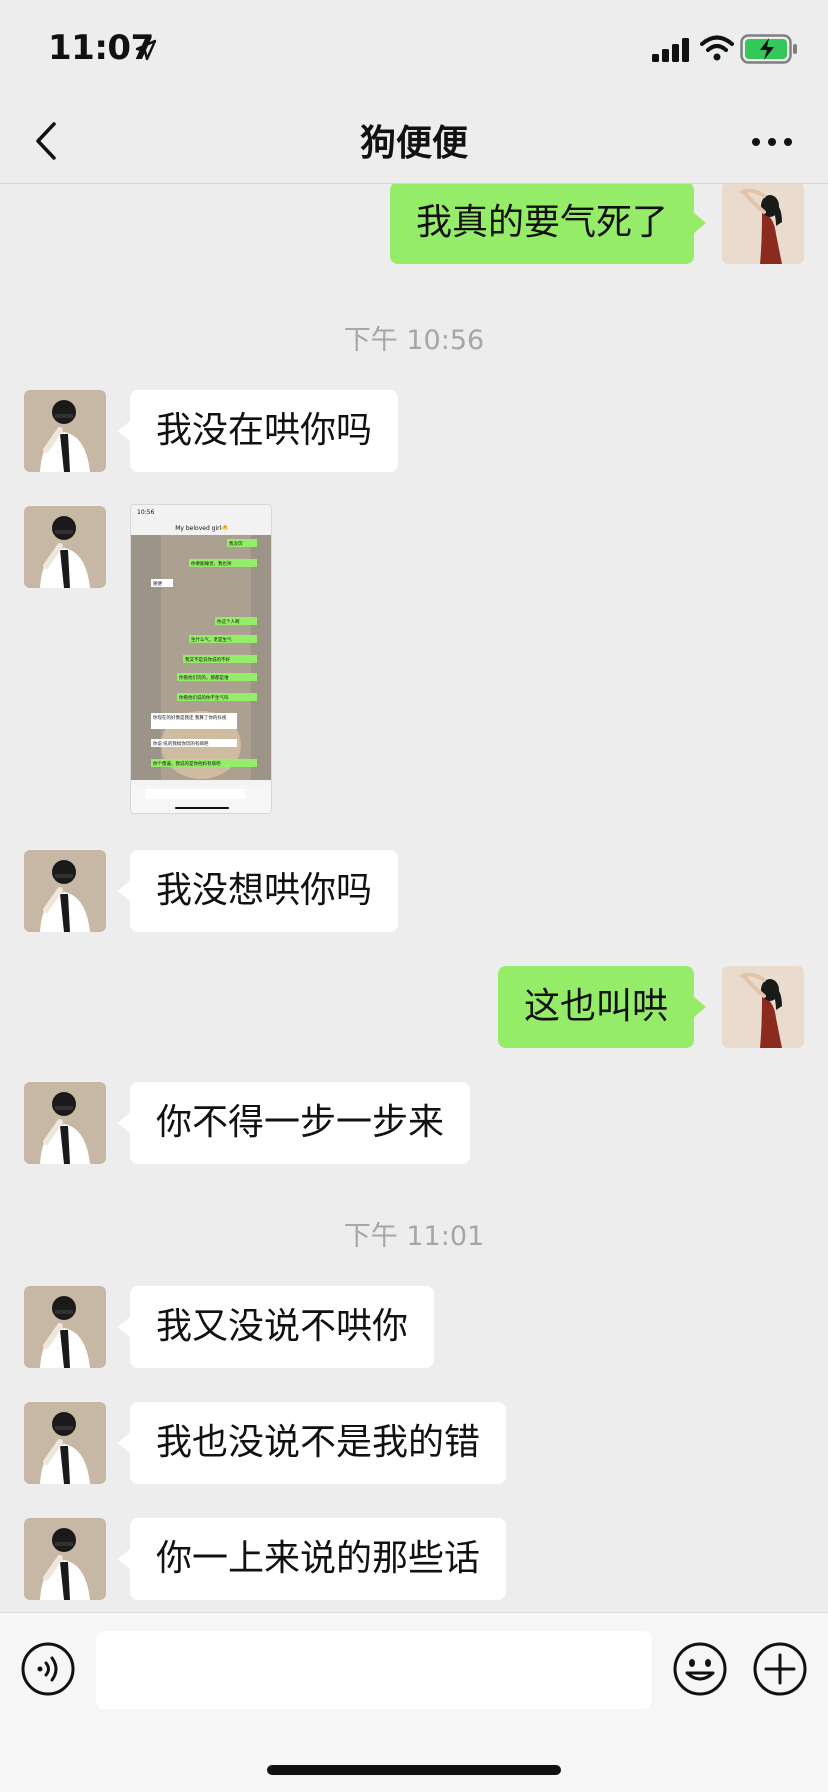  What do you see at coordinates (190, 717) in the screenshot?
I see `thumb-bubble: 你现在的好像是我还 我算了你的抖视` at bounding box center [190, 717].